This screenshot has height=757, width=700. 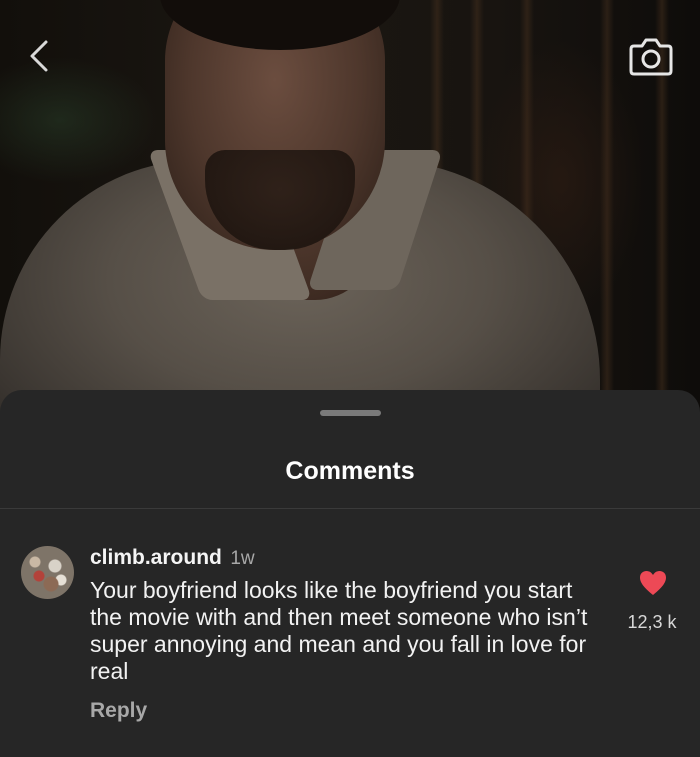 I want to click on drag-handle, so click(x=350, y=413).